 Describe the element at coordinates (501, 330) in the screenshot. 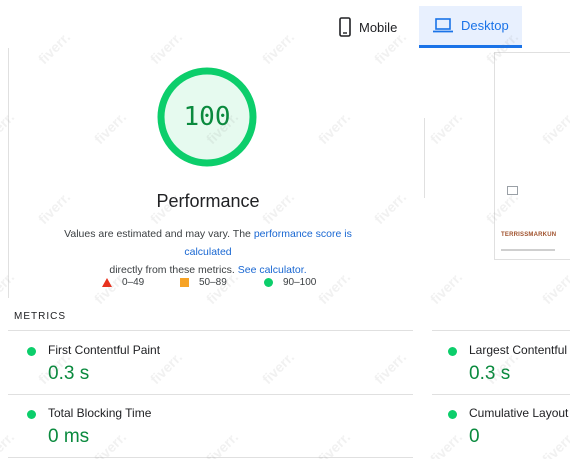

I see `metrics-divider-right` at that location.